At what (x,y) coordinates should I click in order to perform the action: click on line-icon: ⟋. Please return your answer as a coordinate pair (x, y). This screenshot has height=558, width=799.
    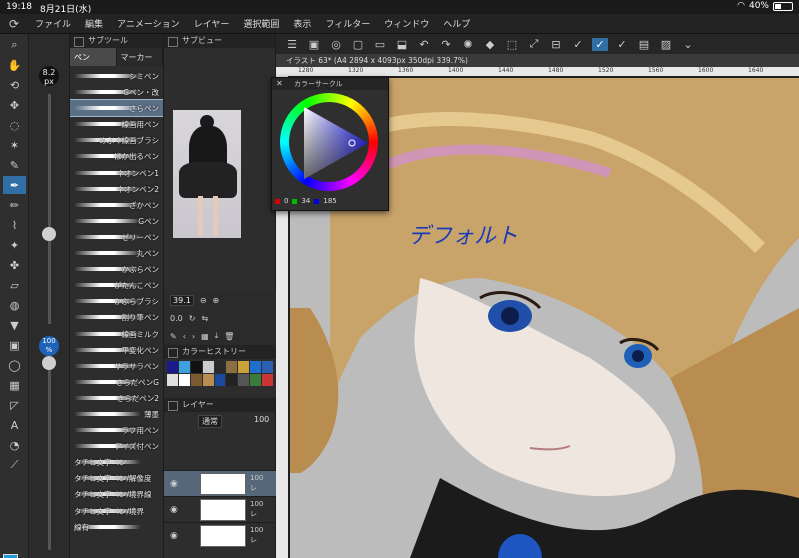
    Looking at the image, I should click on (14, 465).